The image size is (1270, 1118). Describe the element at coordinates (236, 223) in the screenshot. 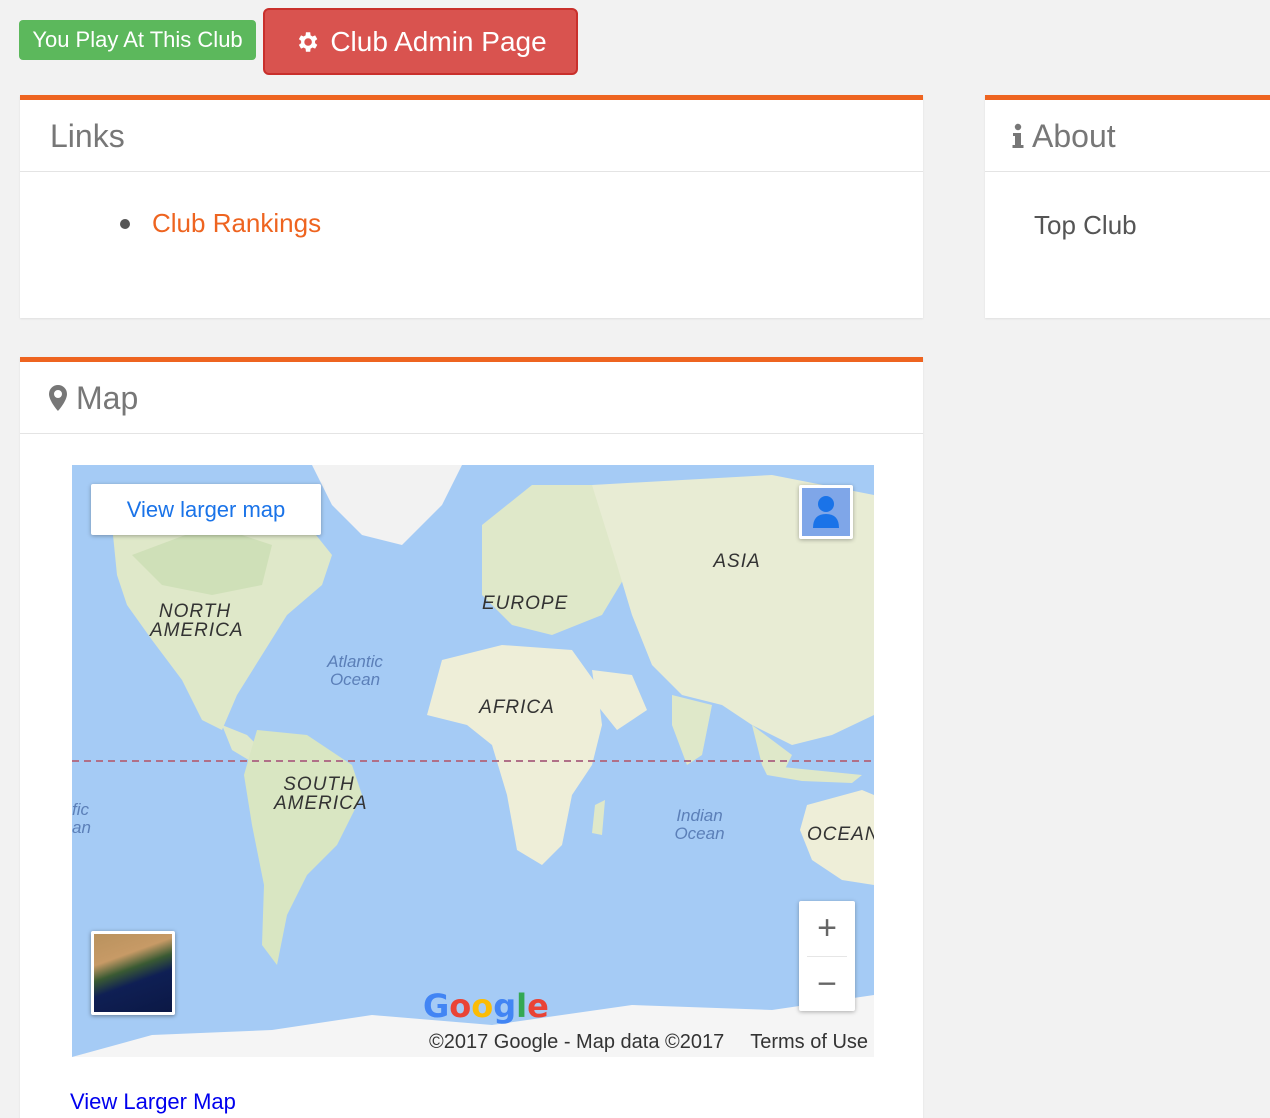

I see `club-rankings-link: Club Rankings` at that location.